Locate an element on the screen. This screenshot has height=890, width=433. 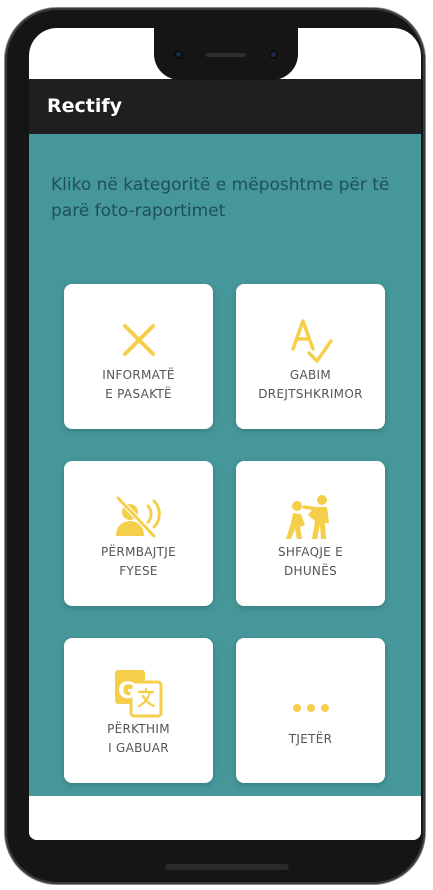
more-dots-icon is located at coordinates (310, 694).